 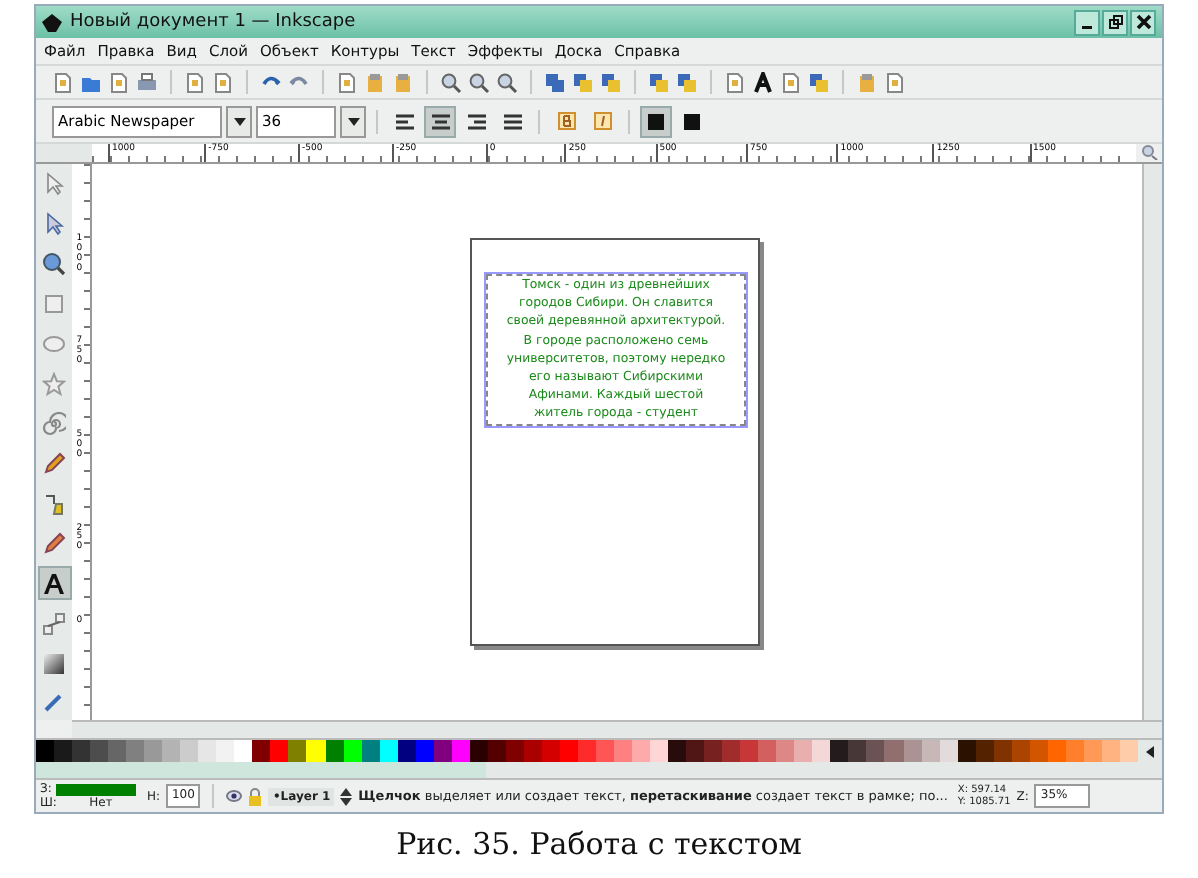 I want to click on rectangle-icon, so click(x=54, y=304).